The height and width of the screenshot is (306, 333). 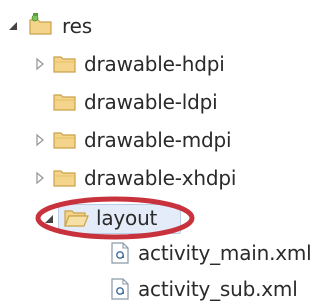 What do you see at coordinates (225, 253) in the screenshot?
I see `tree-node-label: activity_main.xml` at bounding box center [225, 253].